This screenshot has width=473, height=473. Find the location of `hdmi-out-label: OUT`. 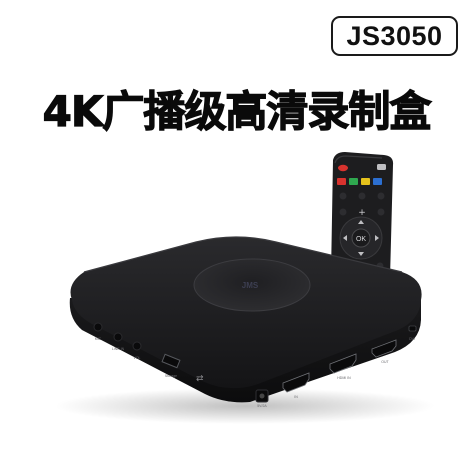

hdmi-out-label: OUT is located at coordinates (385, 362).